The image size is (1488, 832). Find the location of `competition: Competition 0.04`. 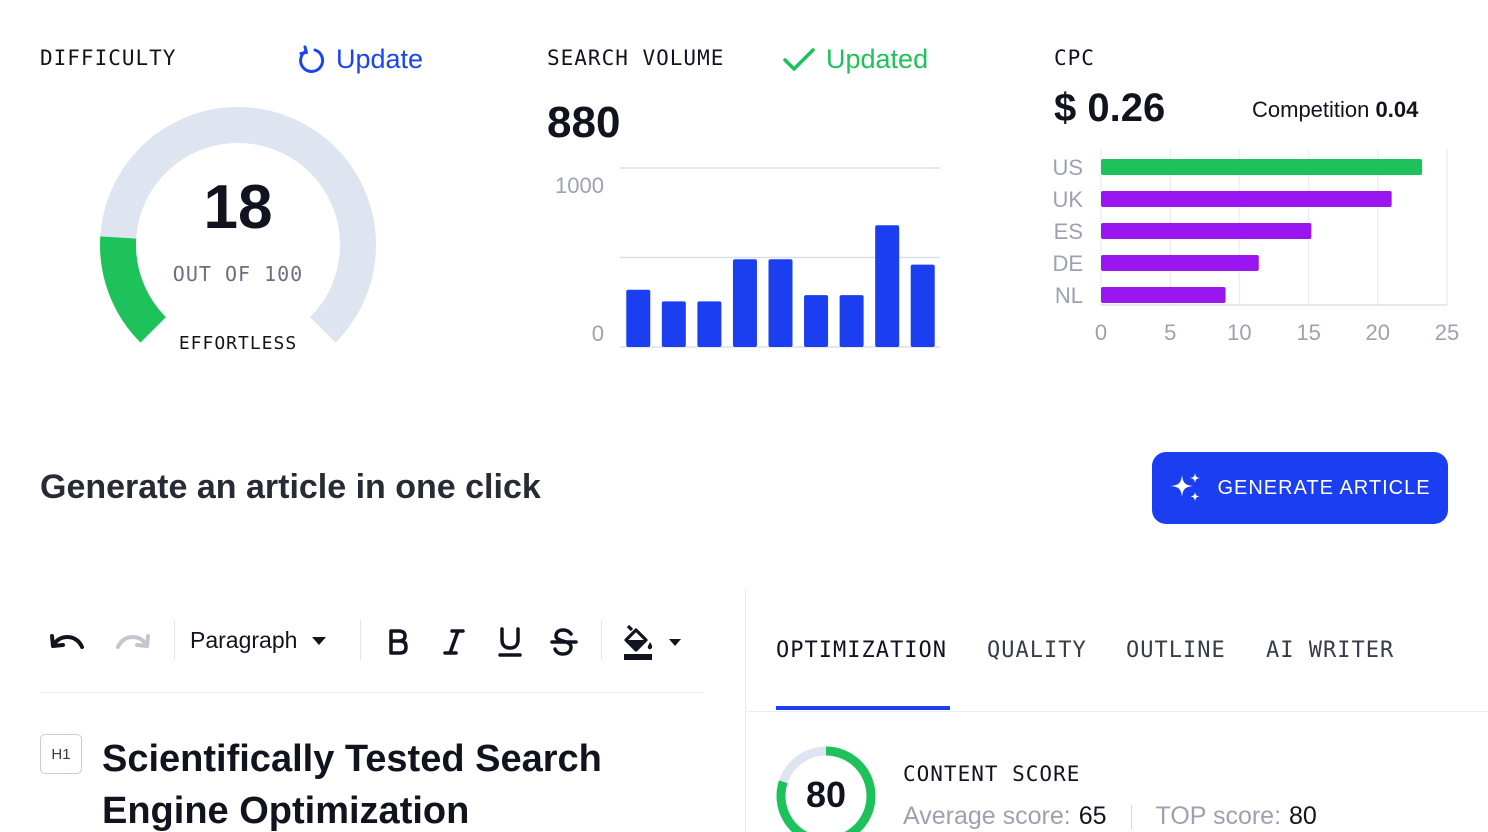

competition: Competition 0.04 is located at coordinates (1335, 110).